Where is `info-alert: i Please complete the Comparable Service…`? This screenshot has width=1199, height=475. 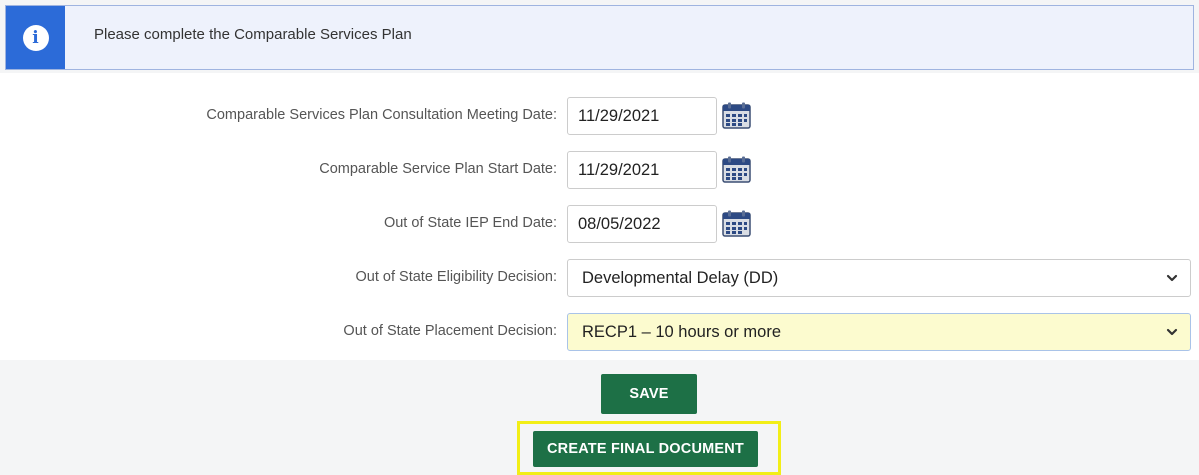 info-alert: i Please complete the Comparable Service… is located at coordinates (599, 37).